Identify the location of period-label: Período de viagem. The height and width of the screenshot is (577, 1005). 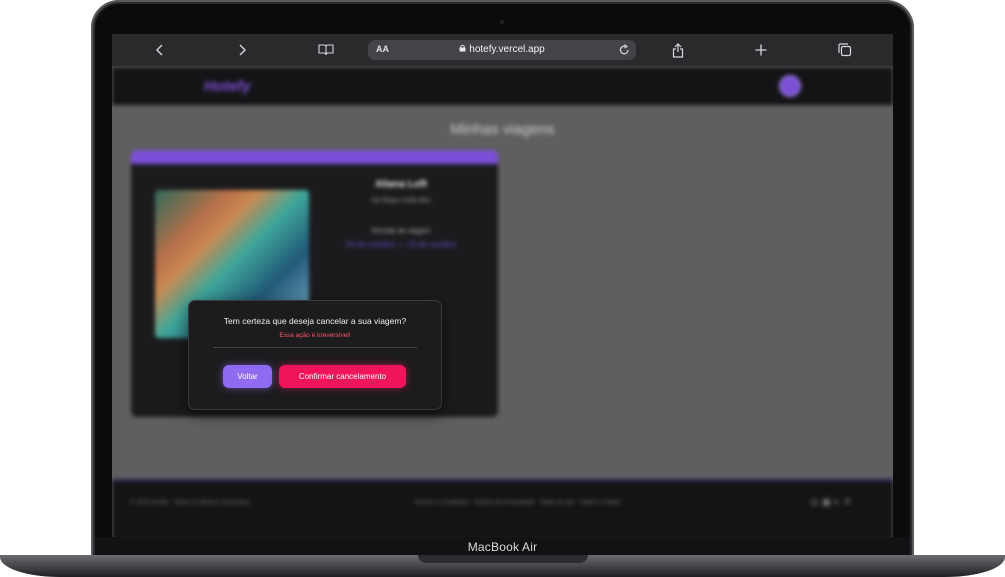
(401, 231).